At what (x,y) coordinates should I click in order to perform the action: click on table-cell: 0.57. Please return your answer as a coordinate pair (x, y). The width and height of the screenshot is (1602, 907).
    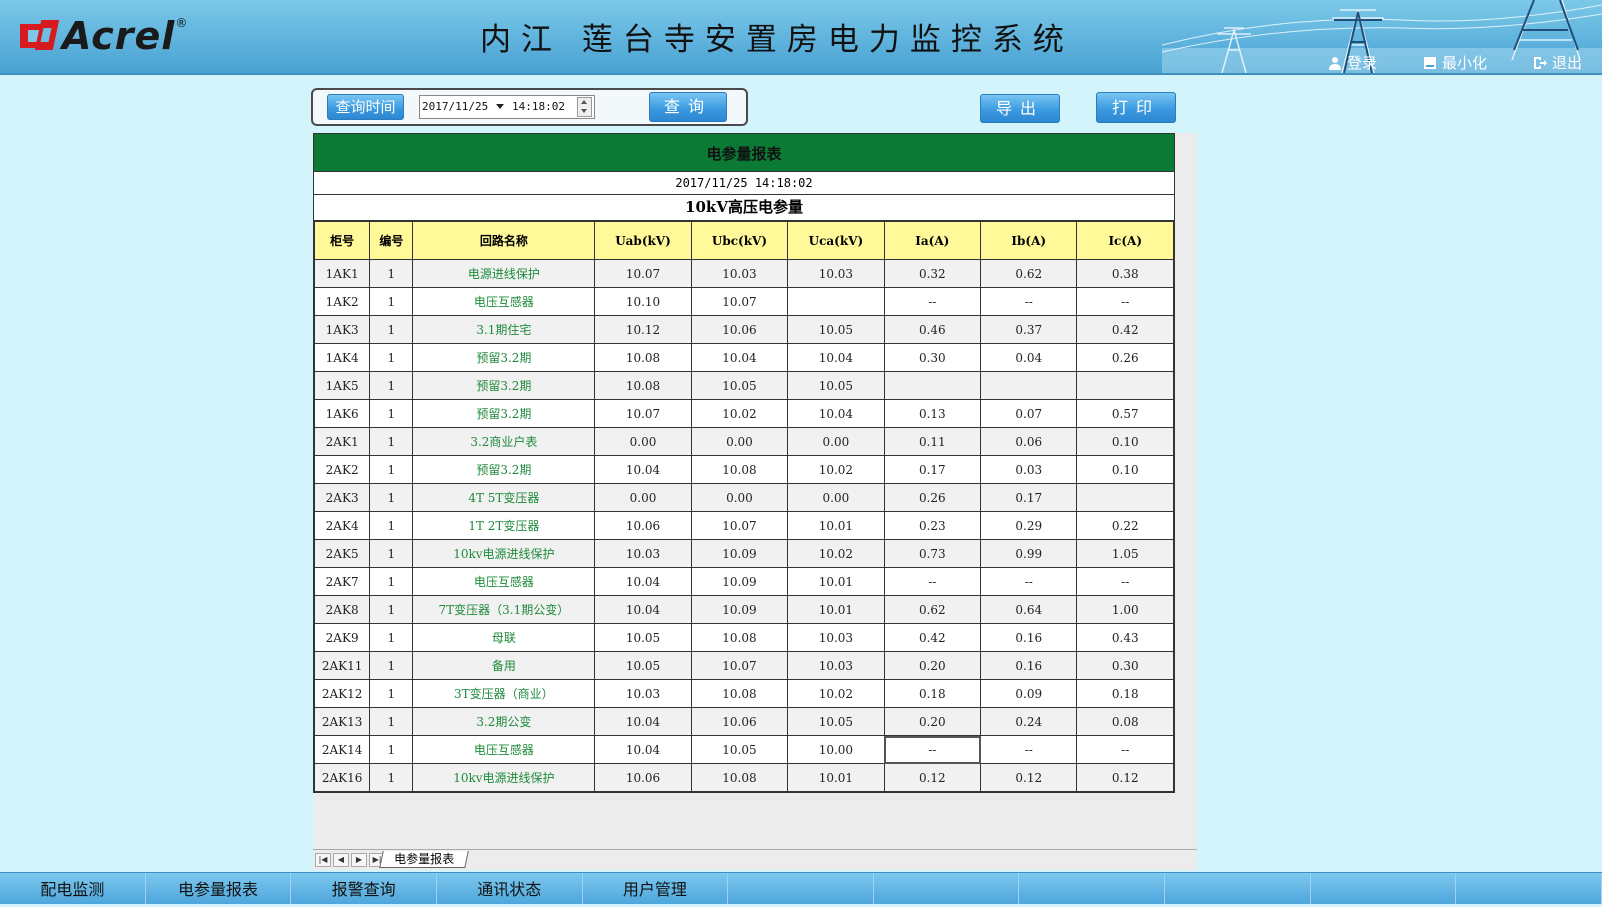
    Looking at the image, I should click on (1125, 413).